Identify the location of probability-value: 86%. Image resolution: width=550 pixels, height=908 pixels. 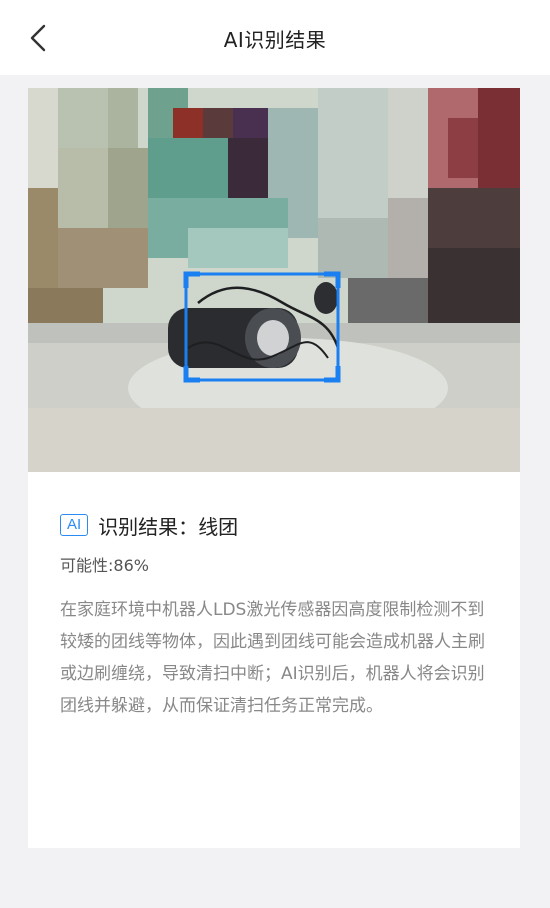
(131, 565).